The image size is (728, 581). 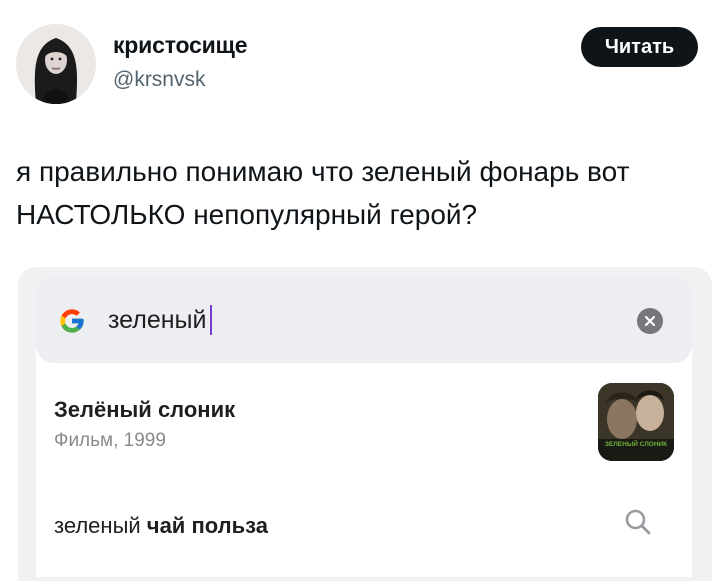 What do you see at coordinates (636, 443) in the screenshot?
I see `thumbnail-caption: ЗЕЛЕНЫЙ СЛОНИК` at bounding box center [636, 443].